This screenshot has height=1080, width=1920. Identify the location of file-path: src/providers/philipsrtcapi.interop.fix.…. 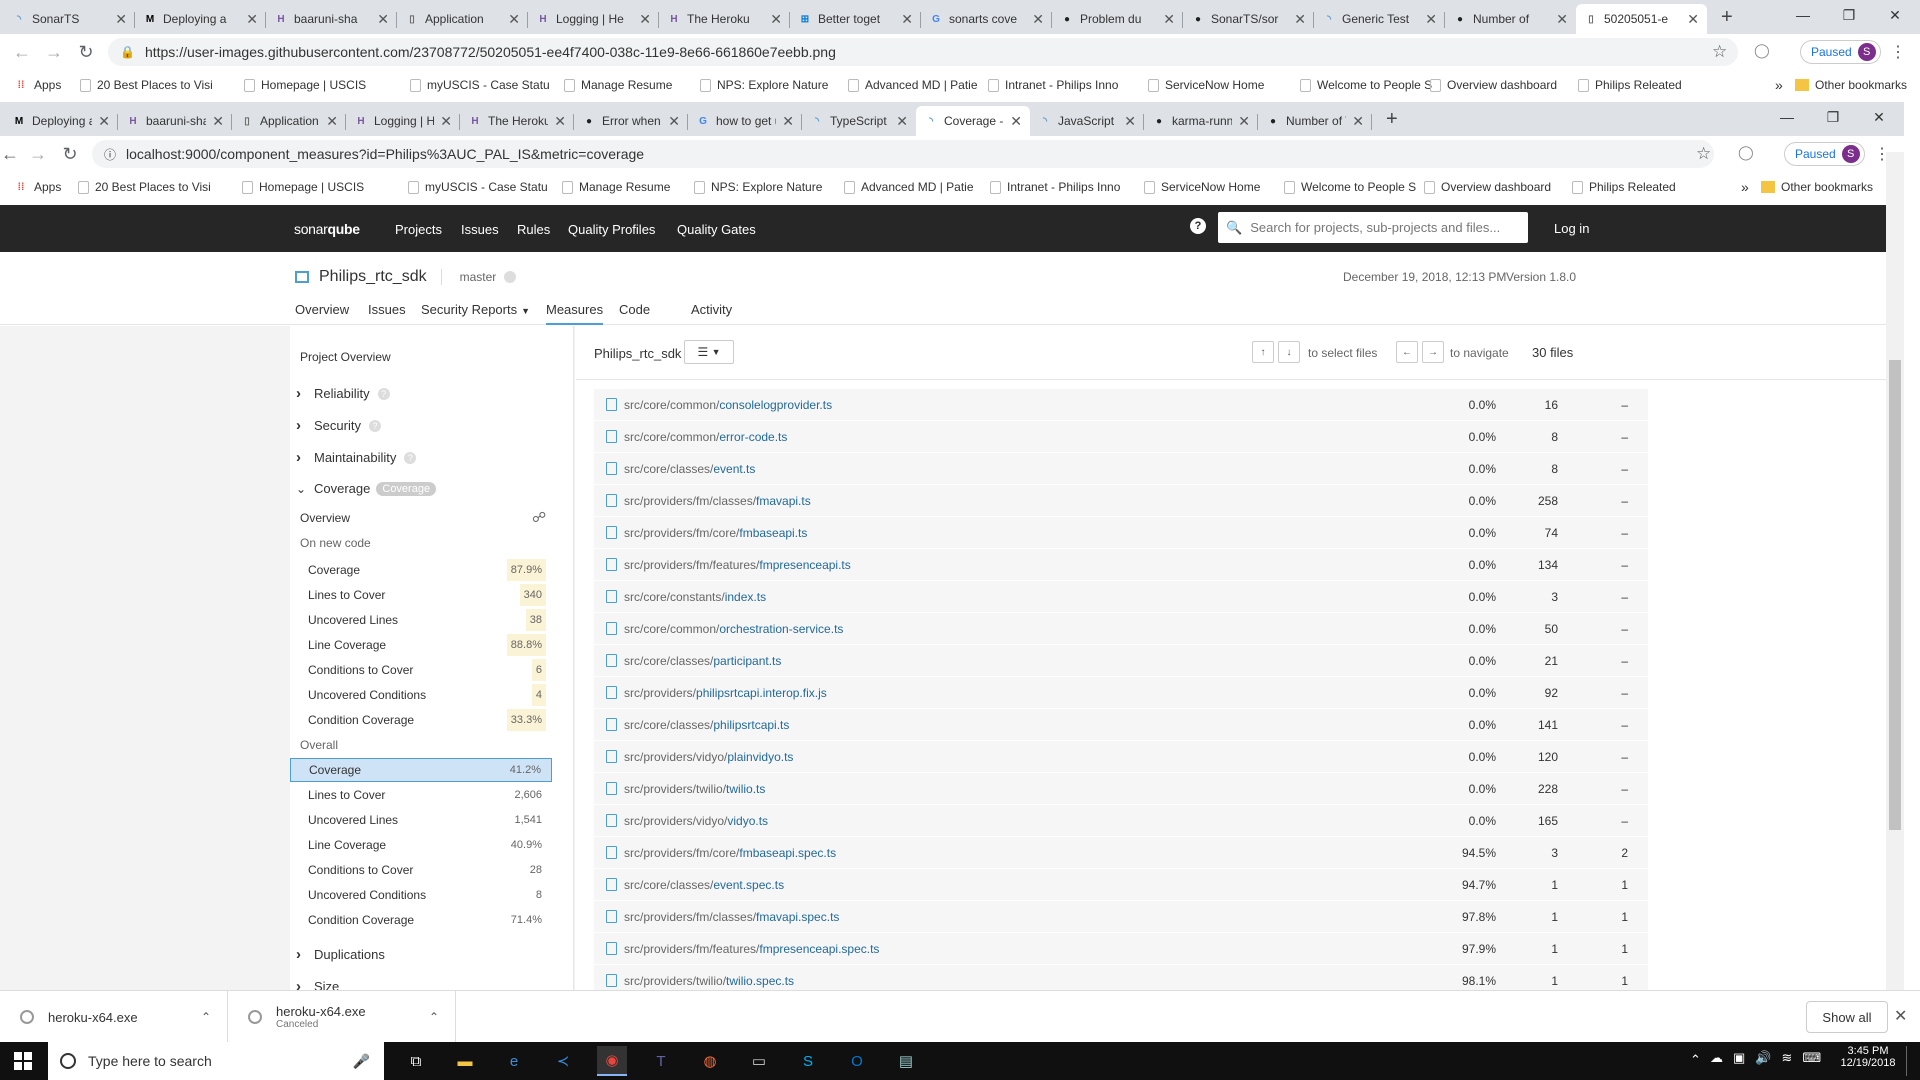
(725, 693).